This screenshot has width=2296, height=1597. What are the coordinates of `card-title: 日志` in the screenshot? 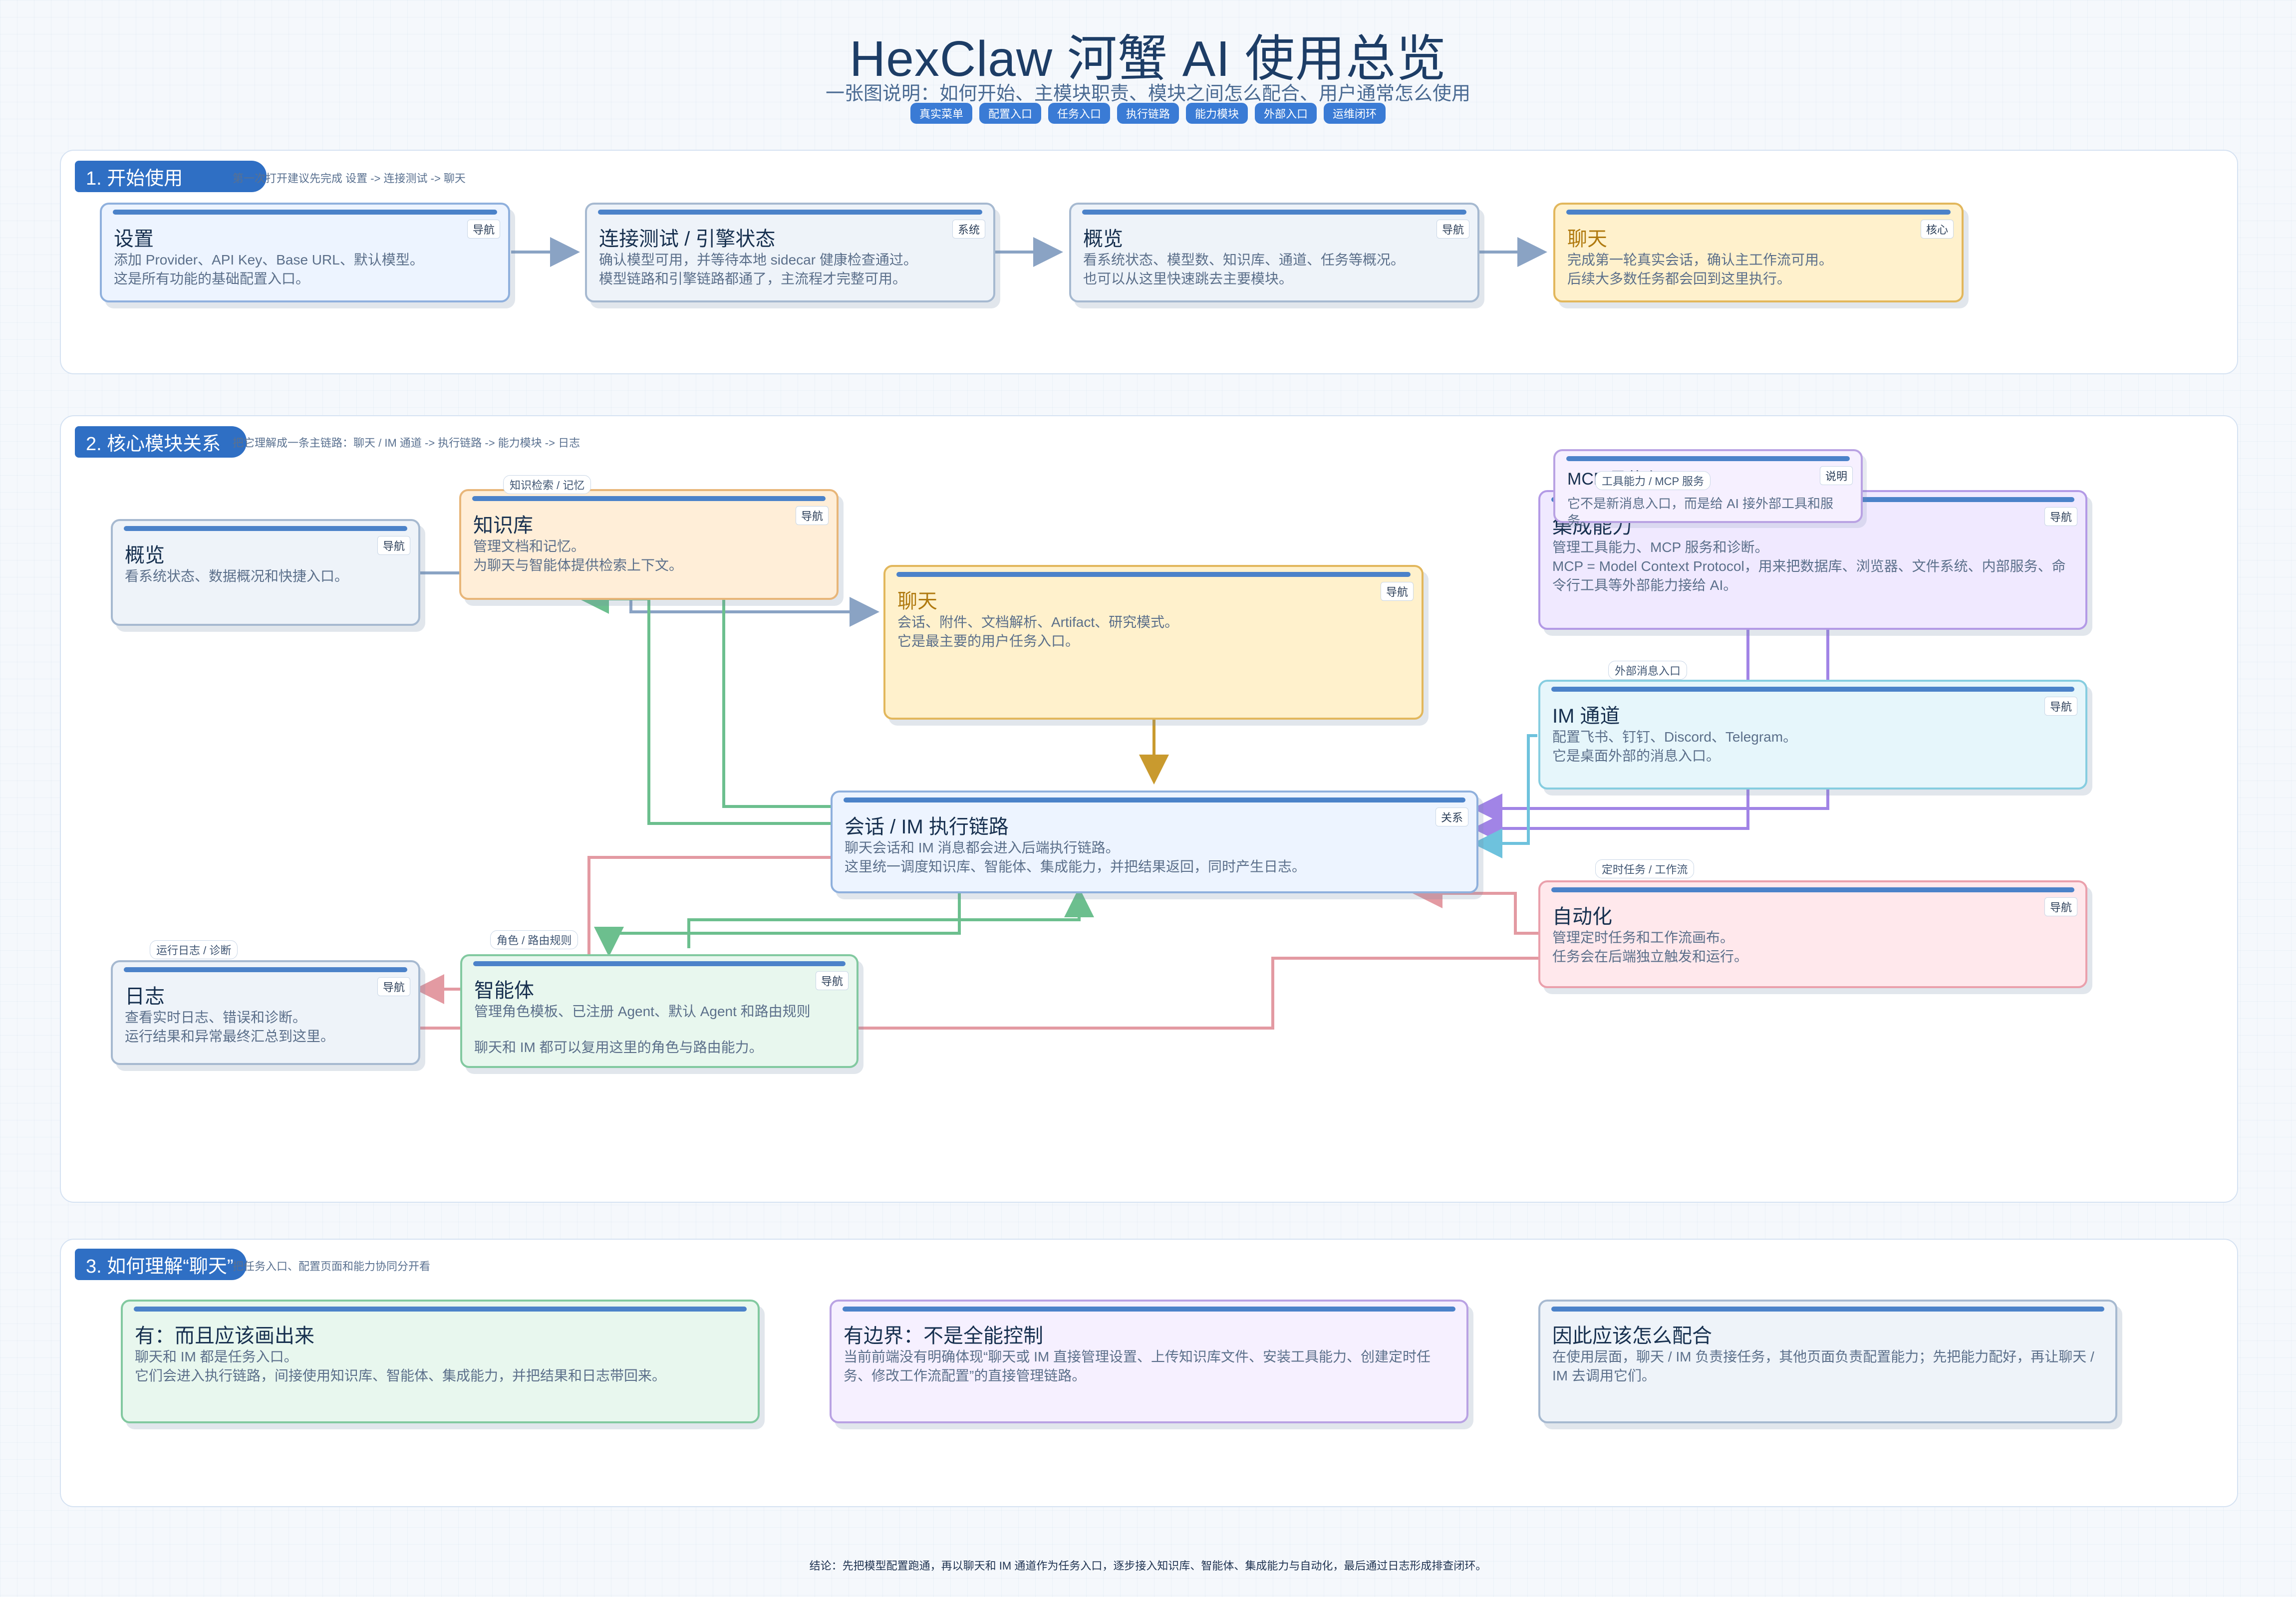 It's located at (145, 997).